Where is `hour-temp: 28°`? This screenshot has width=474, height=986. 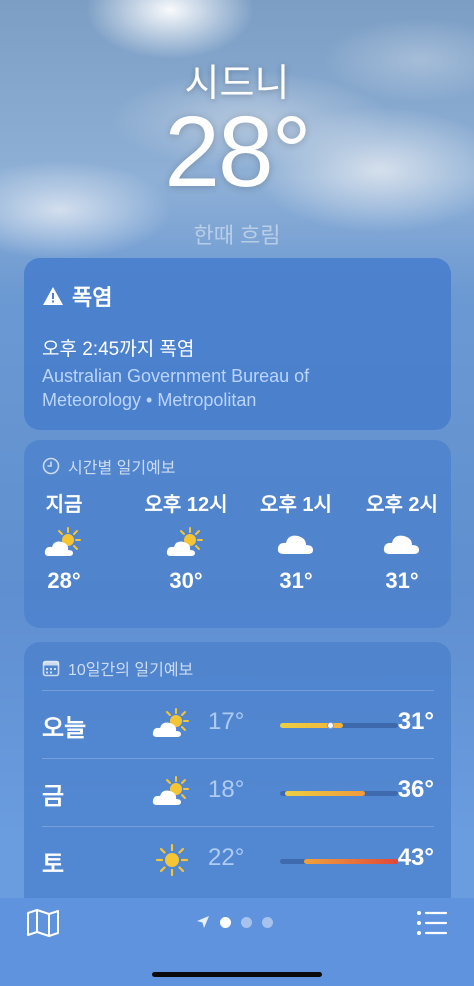 hour-temp: 28° is located at coordinates (64, 580).